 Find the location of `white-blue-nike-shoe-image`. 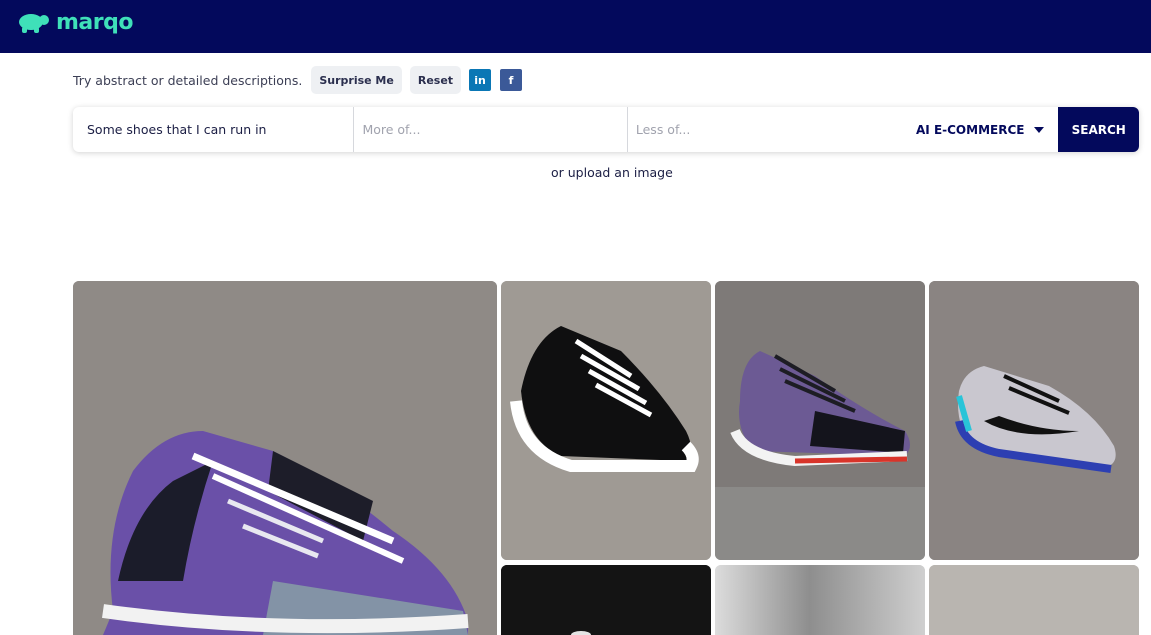

white-blue-nike-shoe-image is located at coordinates (1034, 420).